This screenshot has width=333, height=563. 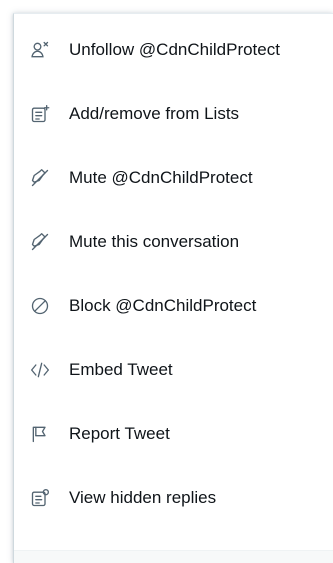 What do you see at coordinates (121, 369) in the screenshot?
I see `menu-item-label: Embed Tweet` at bounding box center [121, 369].